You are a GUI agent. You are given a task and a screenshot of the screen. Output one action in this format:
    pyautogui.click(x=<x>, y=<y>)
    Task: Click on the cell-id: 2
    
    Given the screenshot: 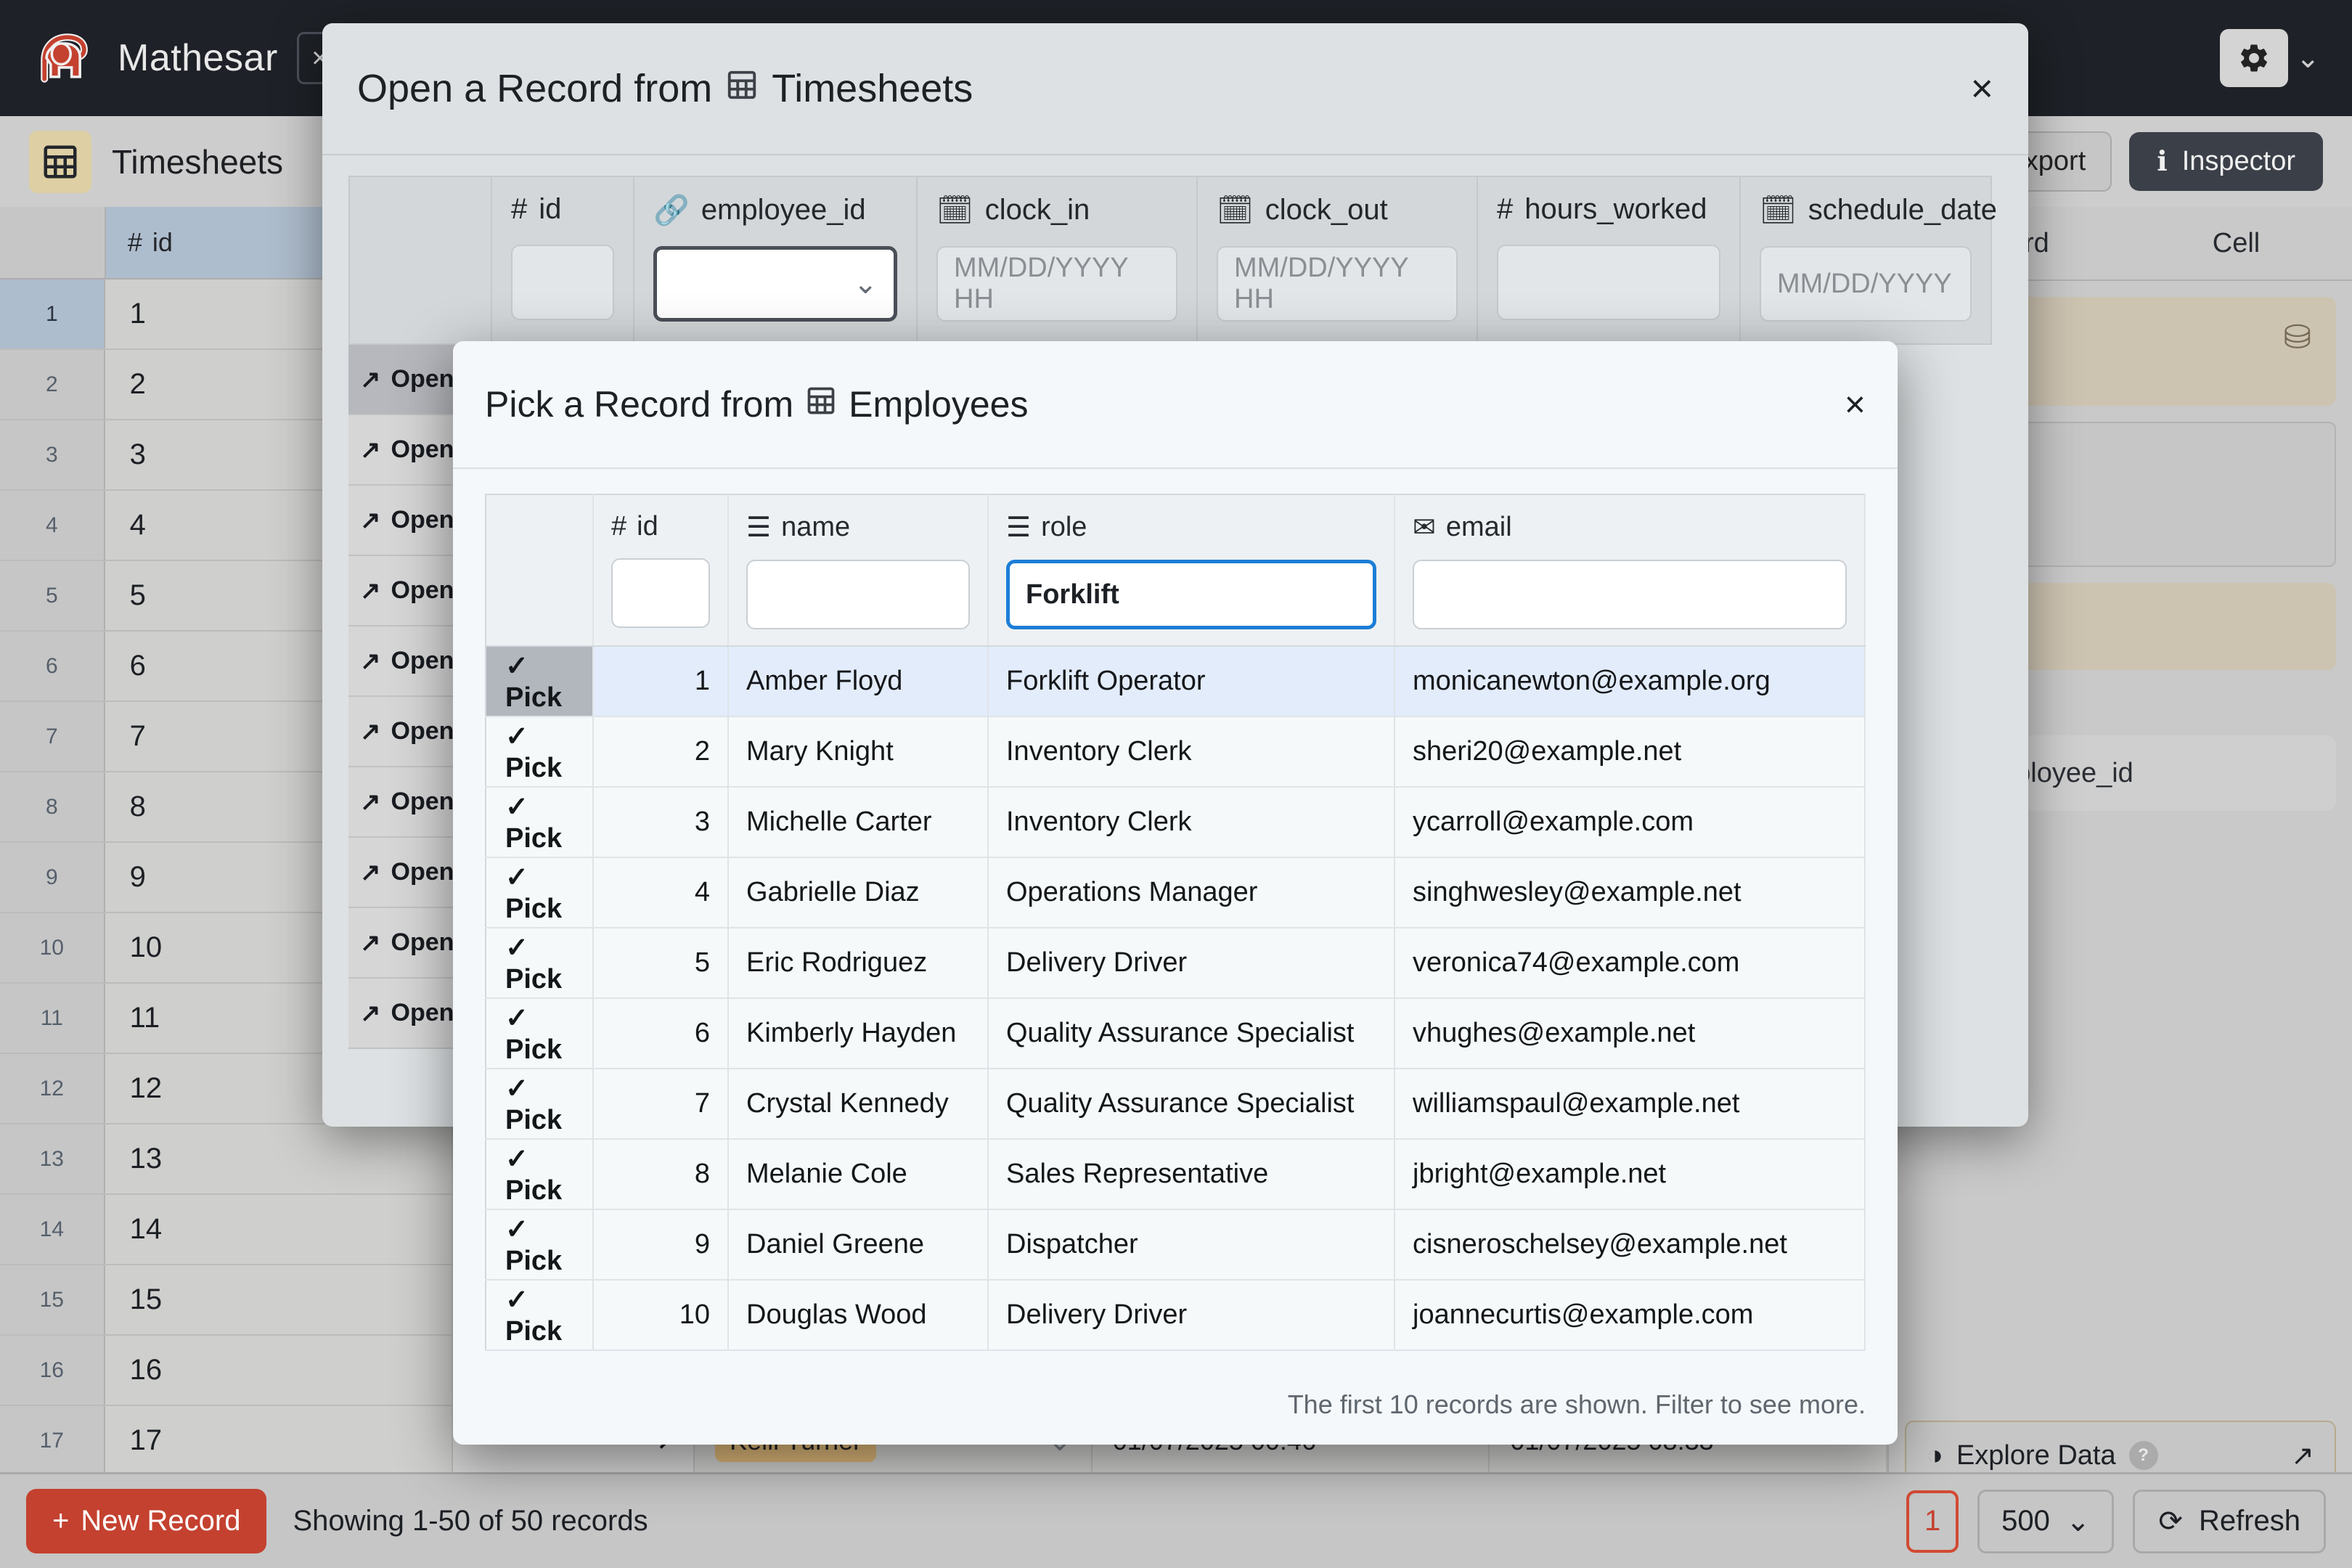 What is the action you would take?
    pyautogui.click(x=661, y=752)
    